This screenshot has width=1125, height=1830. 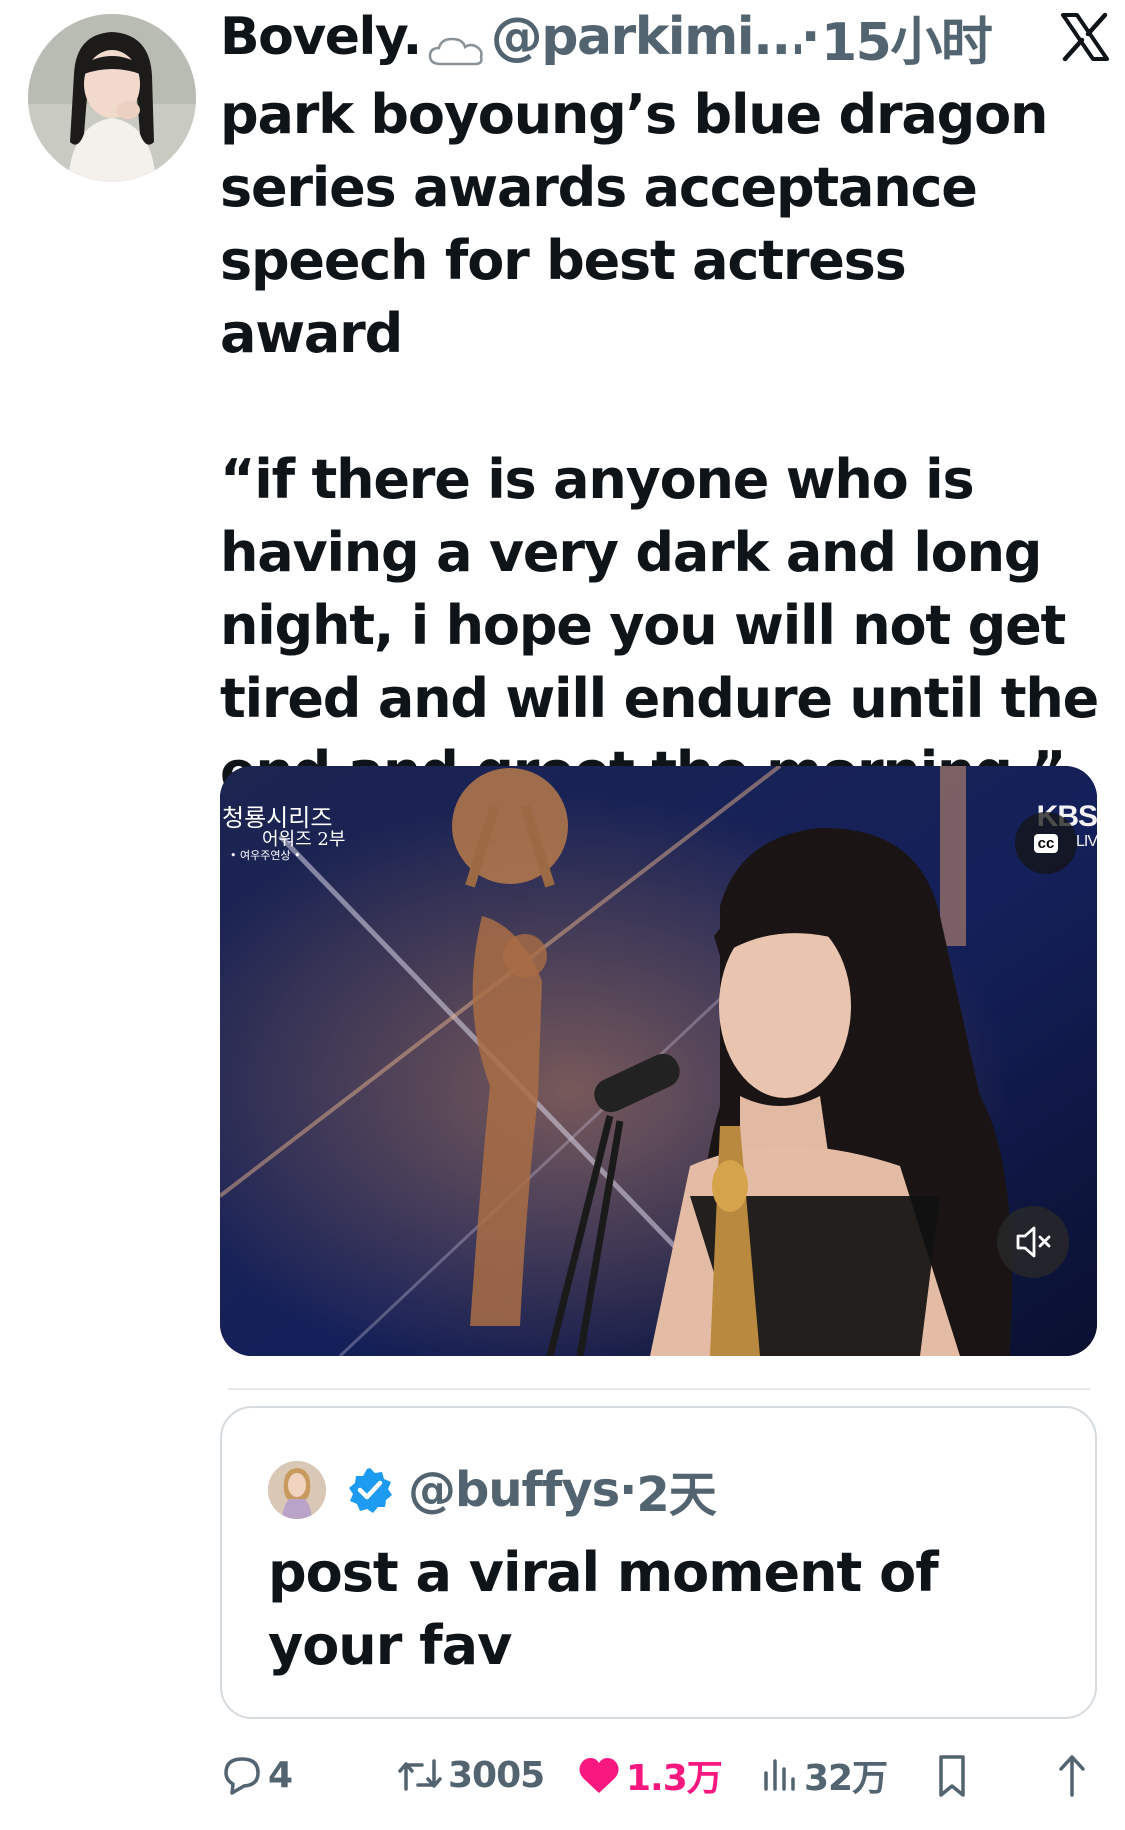 I want to click on quoted-author-avatar, so click(x=297, y=1490).